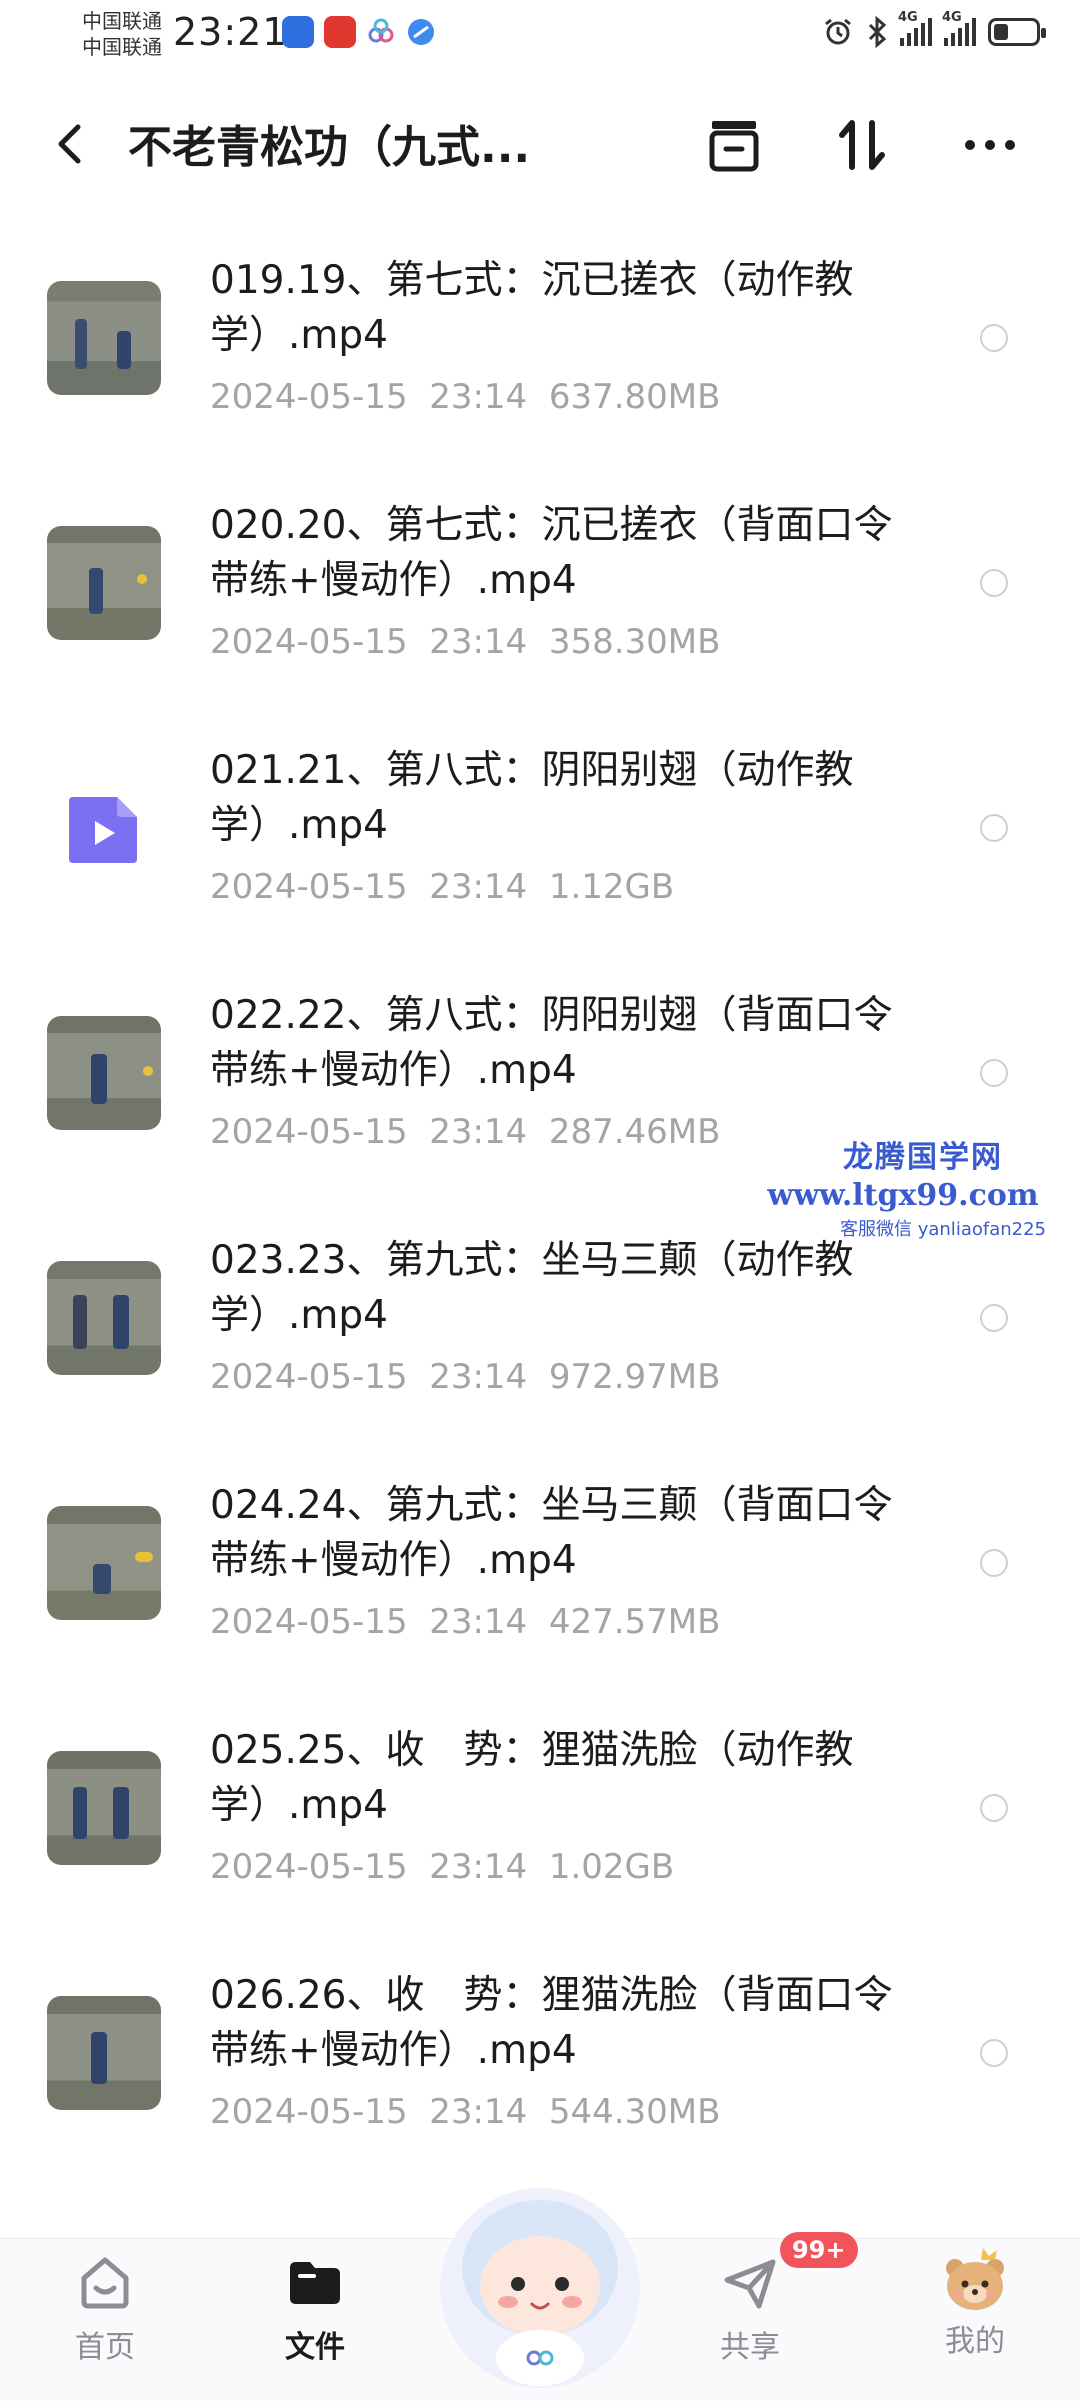 This screenshot has width=1080, height=2401. I want to click on notification-icons, so click(359, 32).